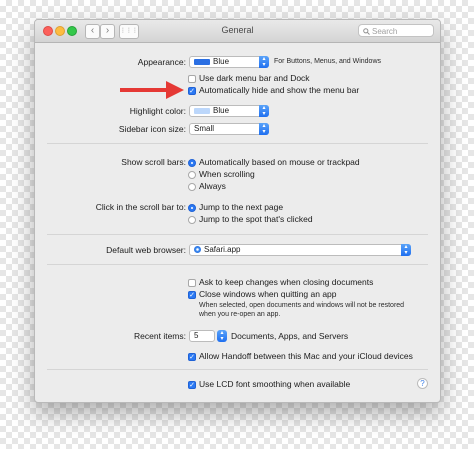 This screenshot has width=474, height=449. What do you see at coordinates (300, 250) in the screenshot?
I see `default-browser-popup: Safari.app ▴ ▾` at bounding box center [300, 250].